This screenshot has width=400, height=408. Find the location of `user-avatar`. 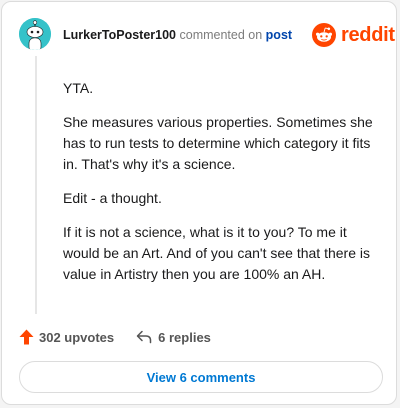

user-avatar is located at coordinates (35, 34).